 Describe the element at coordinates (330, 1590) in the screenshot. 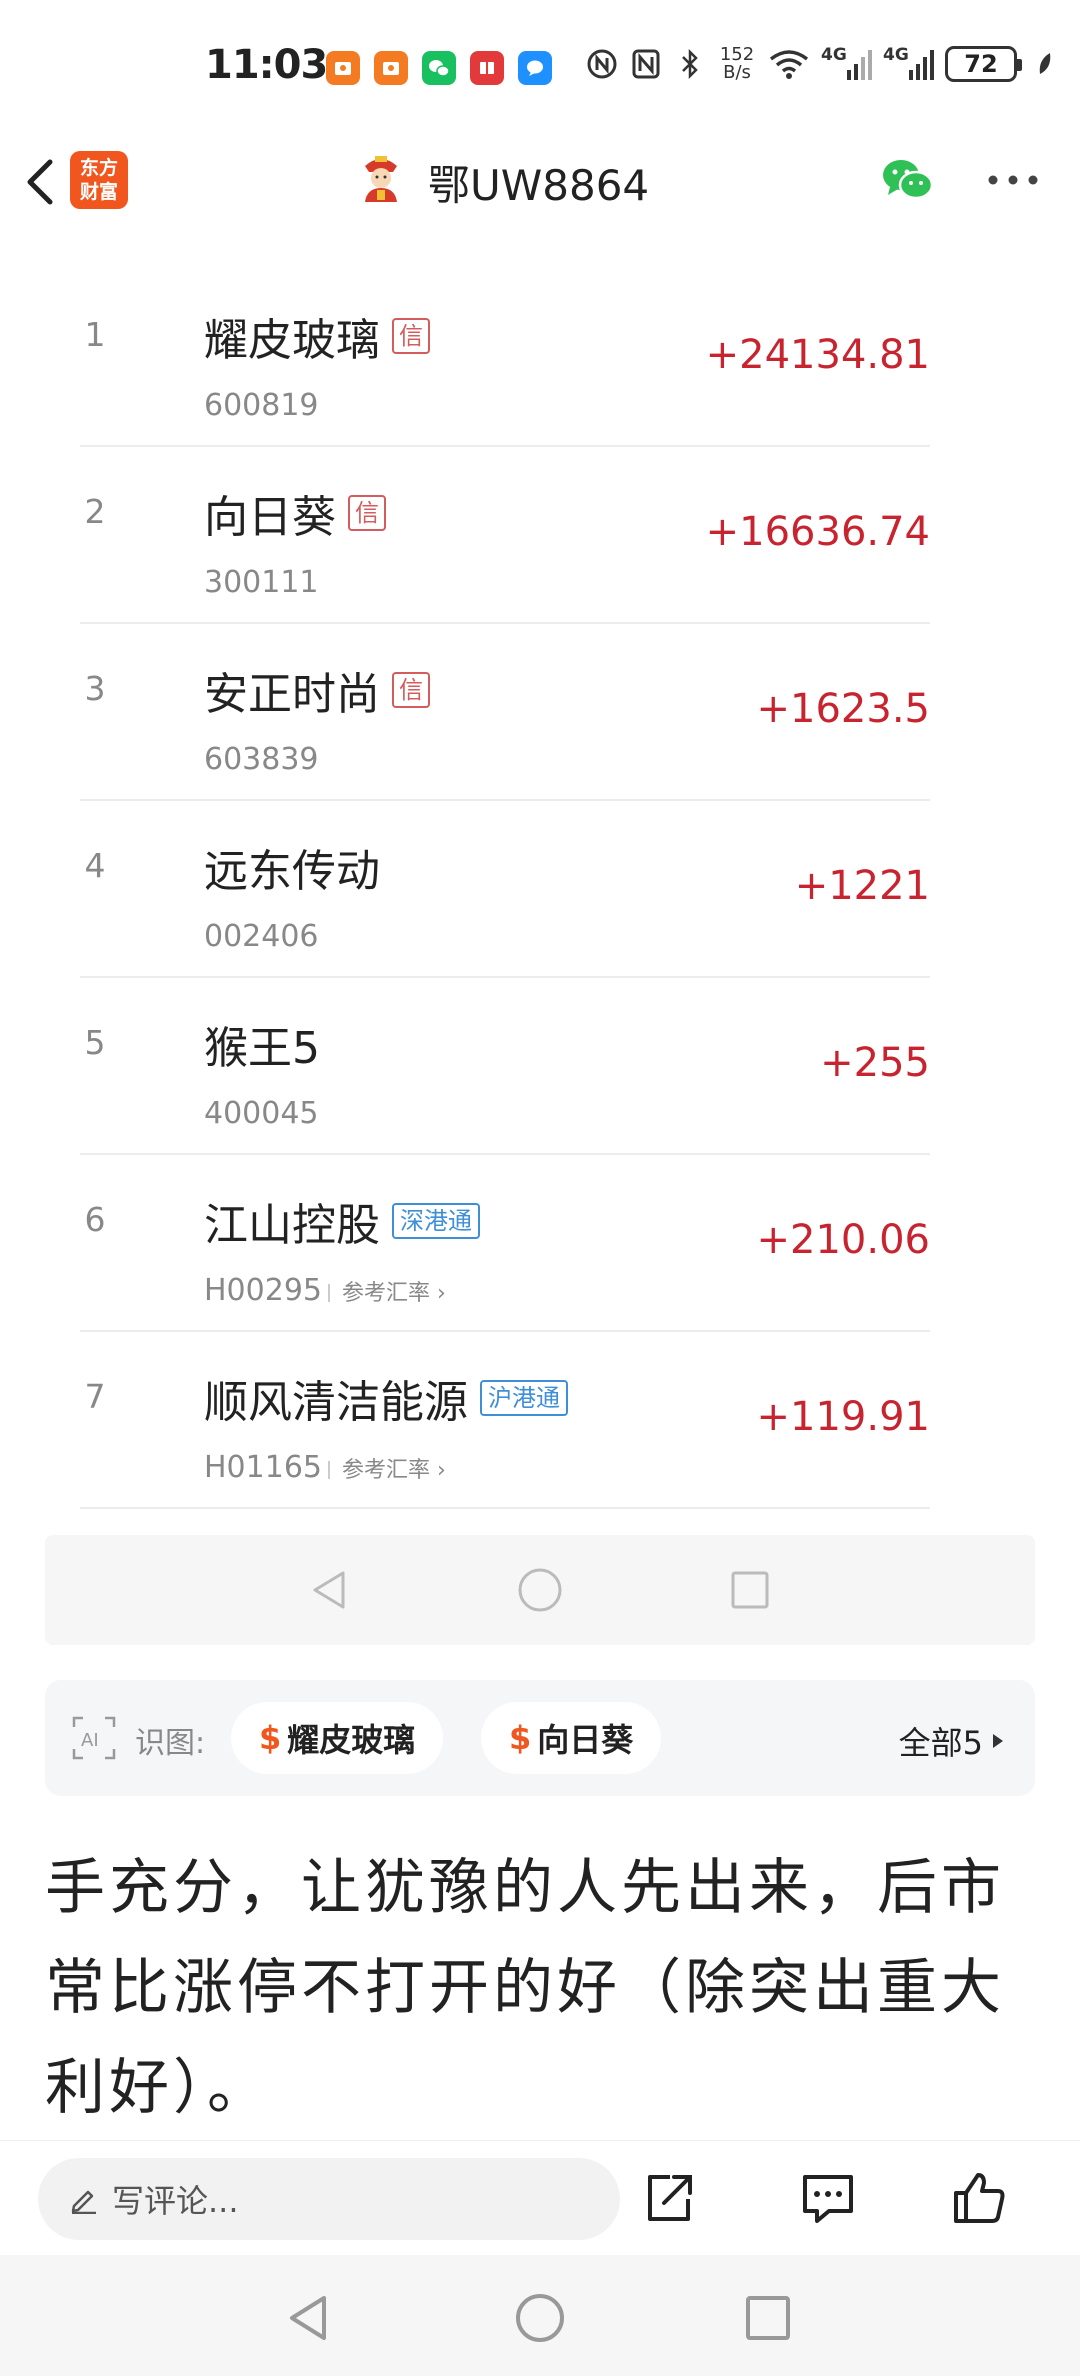

I see `nav-back-triangle-icon` at that location.